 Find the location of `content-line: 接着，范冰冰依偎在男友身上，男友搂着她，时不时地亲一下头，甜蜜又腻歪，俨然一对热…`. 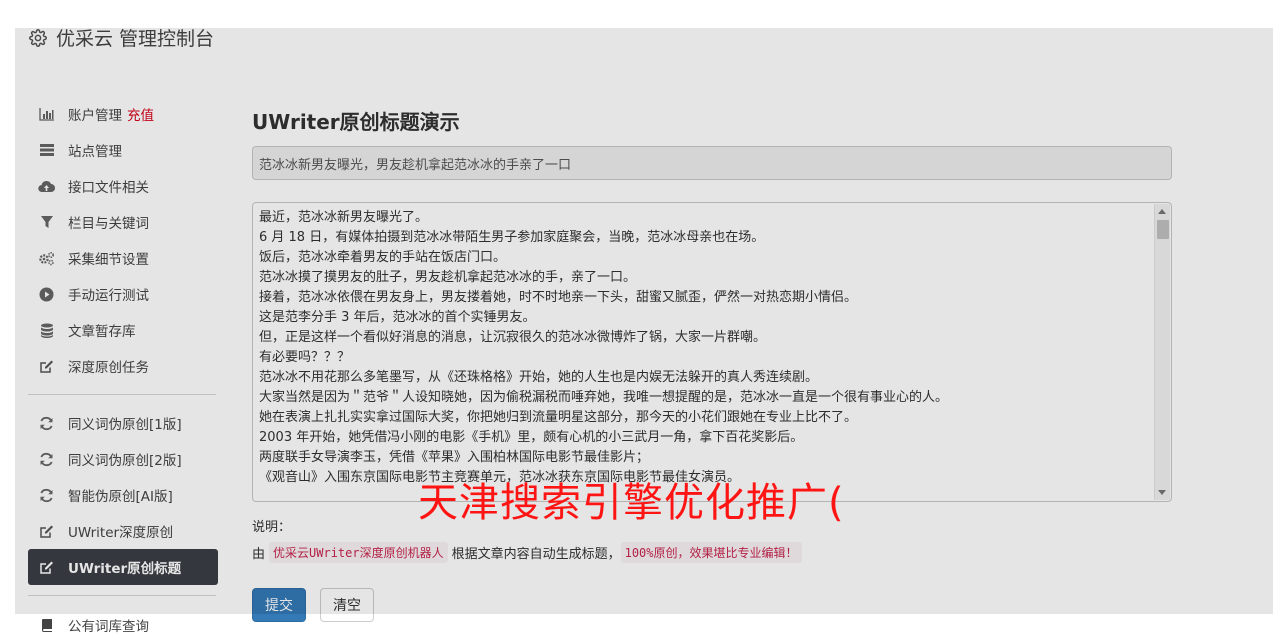

content-line: 接着，范冰冰依偎在男友身上，男友搂着她，时不时地亲一下头，甜蜜又腻歪，俨然一对热… is located at coordinates (558, 297).